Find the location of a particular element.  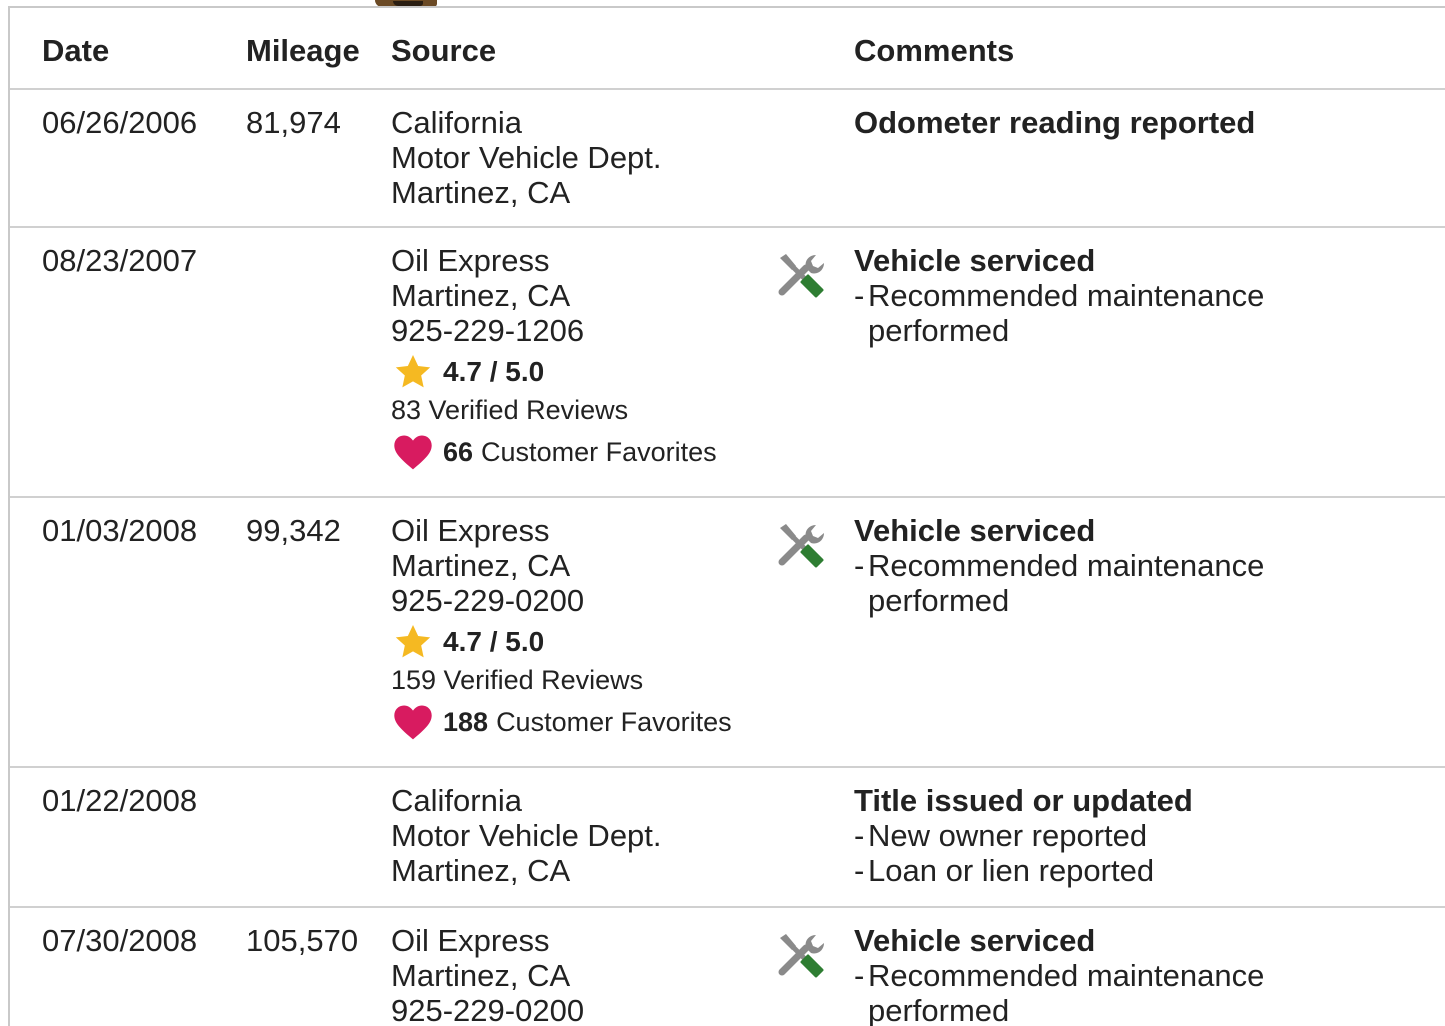

verified-reviews-link: 83 Verified Reviews is located at coordinates (554, 410).